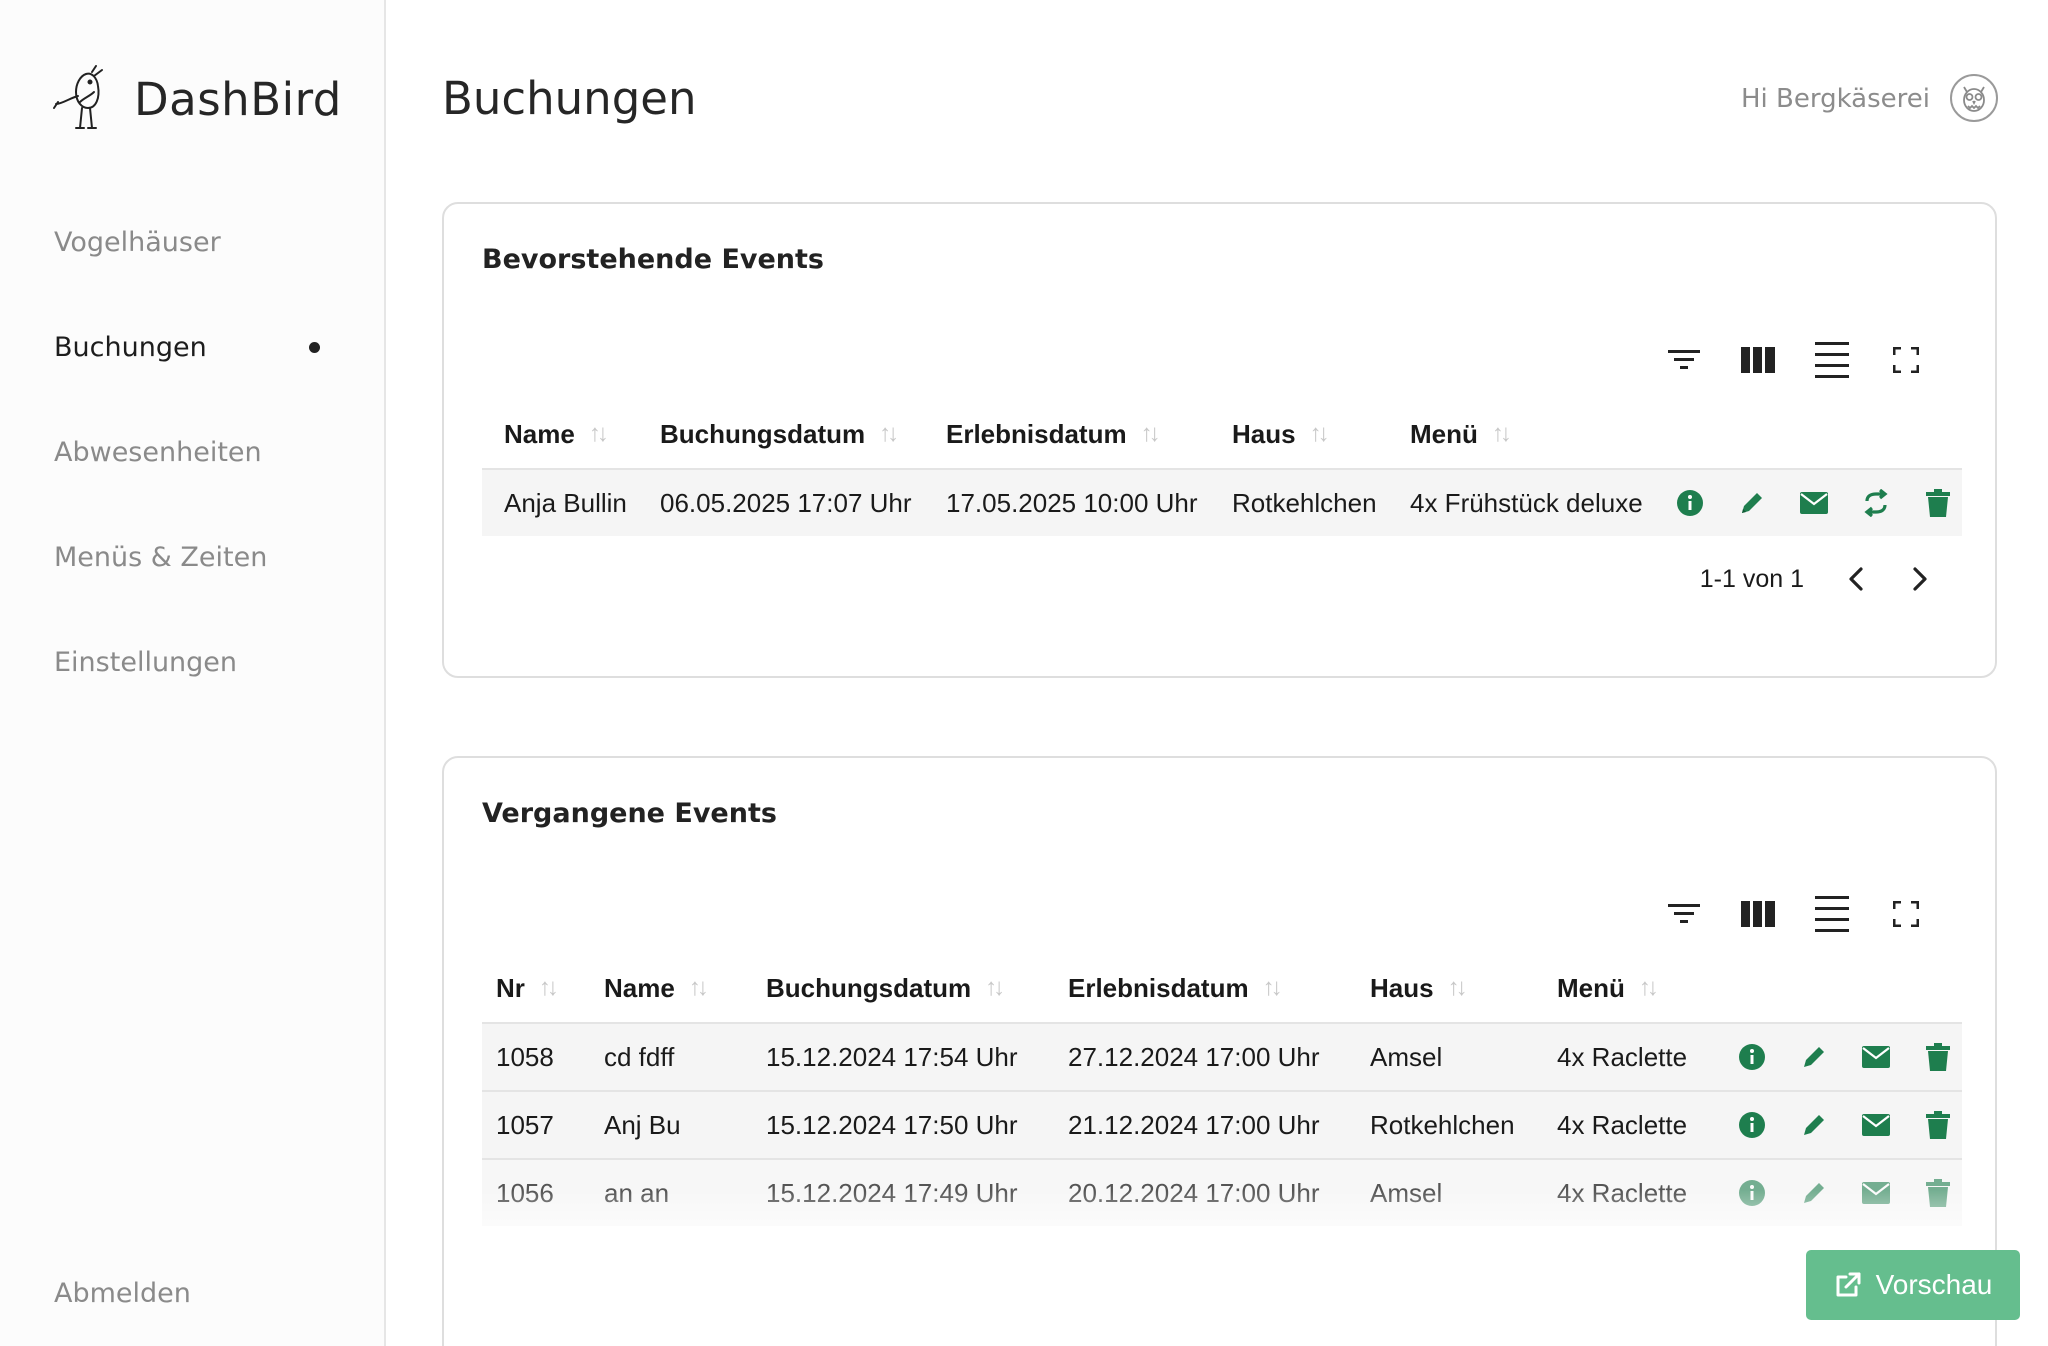 Image resolution: width=2048 pixels, height=1346 pixels. I want to click on cell-event-date: 21.12.2024 17:00 Uhr, so click(1194, 1124).